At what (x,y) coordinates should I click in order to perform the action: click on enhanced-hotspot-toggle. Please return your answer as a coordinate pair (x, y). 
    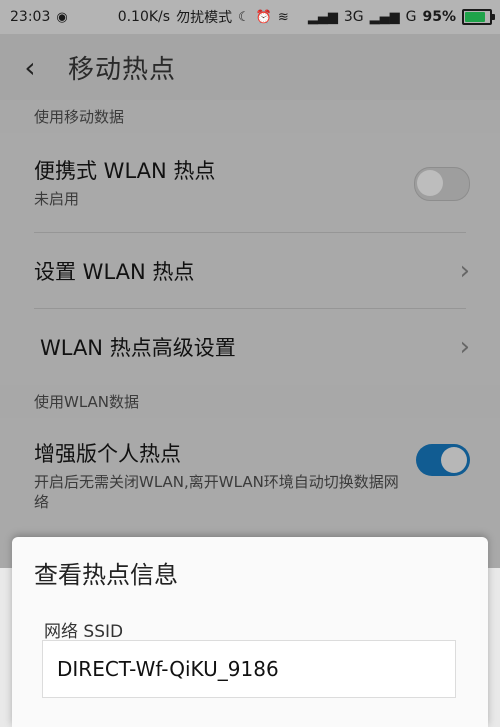
    Looking at the image, I should click on (443, 460).